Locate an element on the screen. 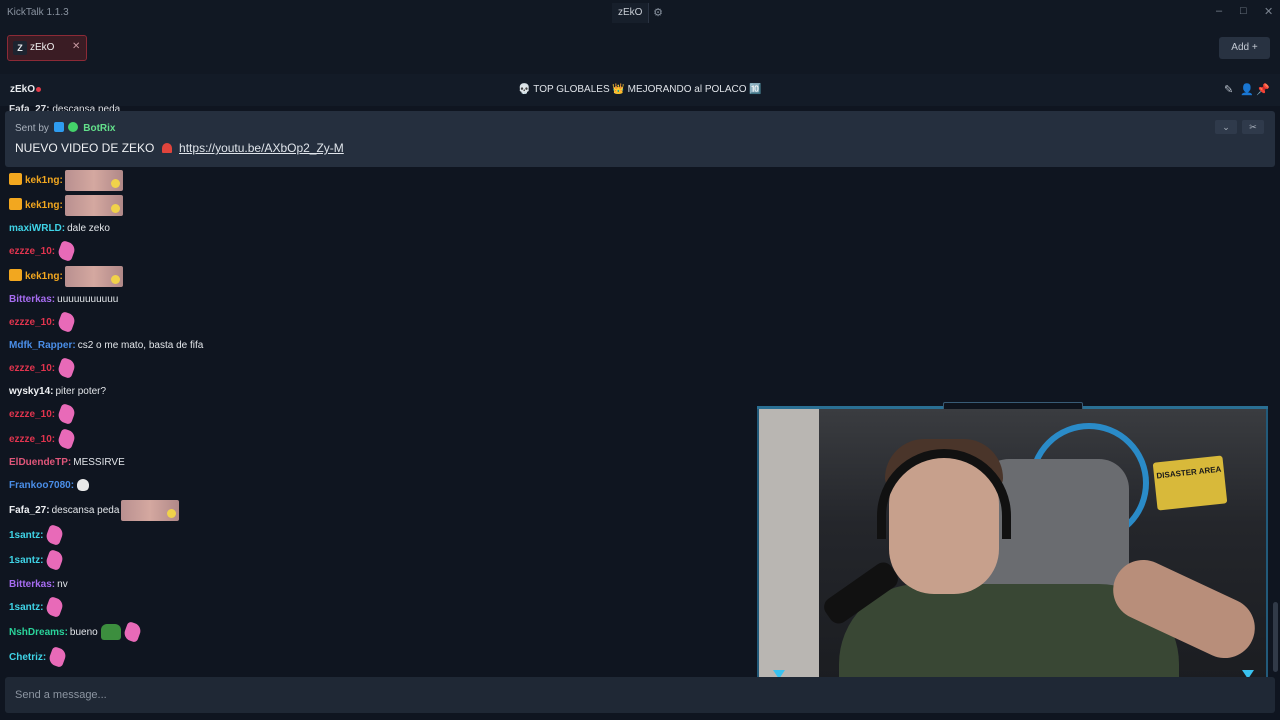  message-text: uuuuuuuuuuu is located at coordinates (88, 299).